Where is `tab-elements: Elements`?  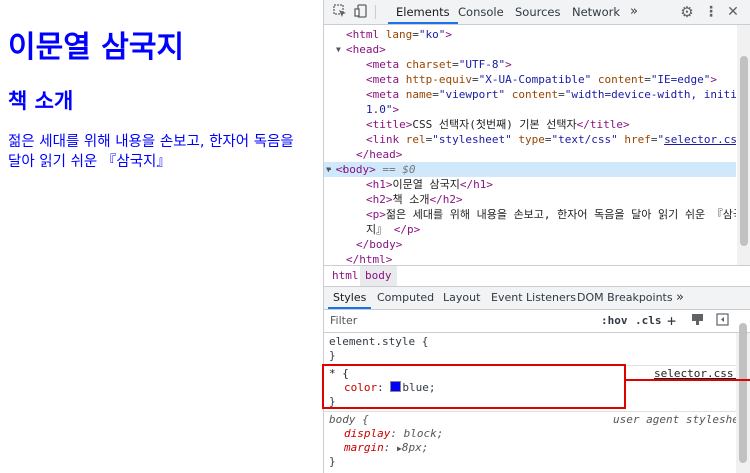
tab-elements: Elements is located at coordinates (423, 12).